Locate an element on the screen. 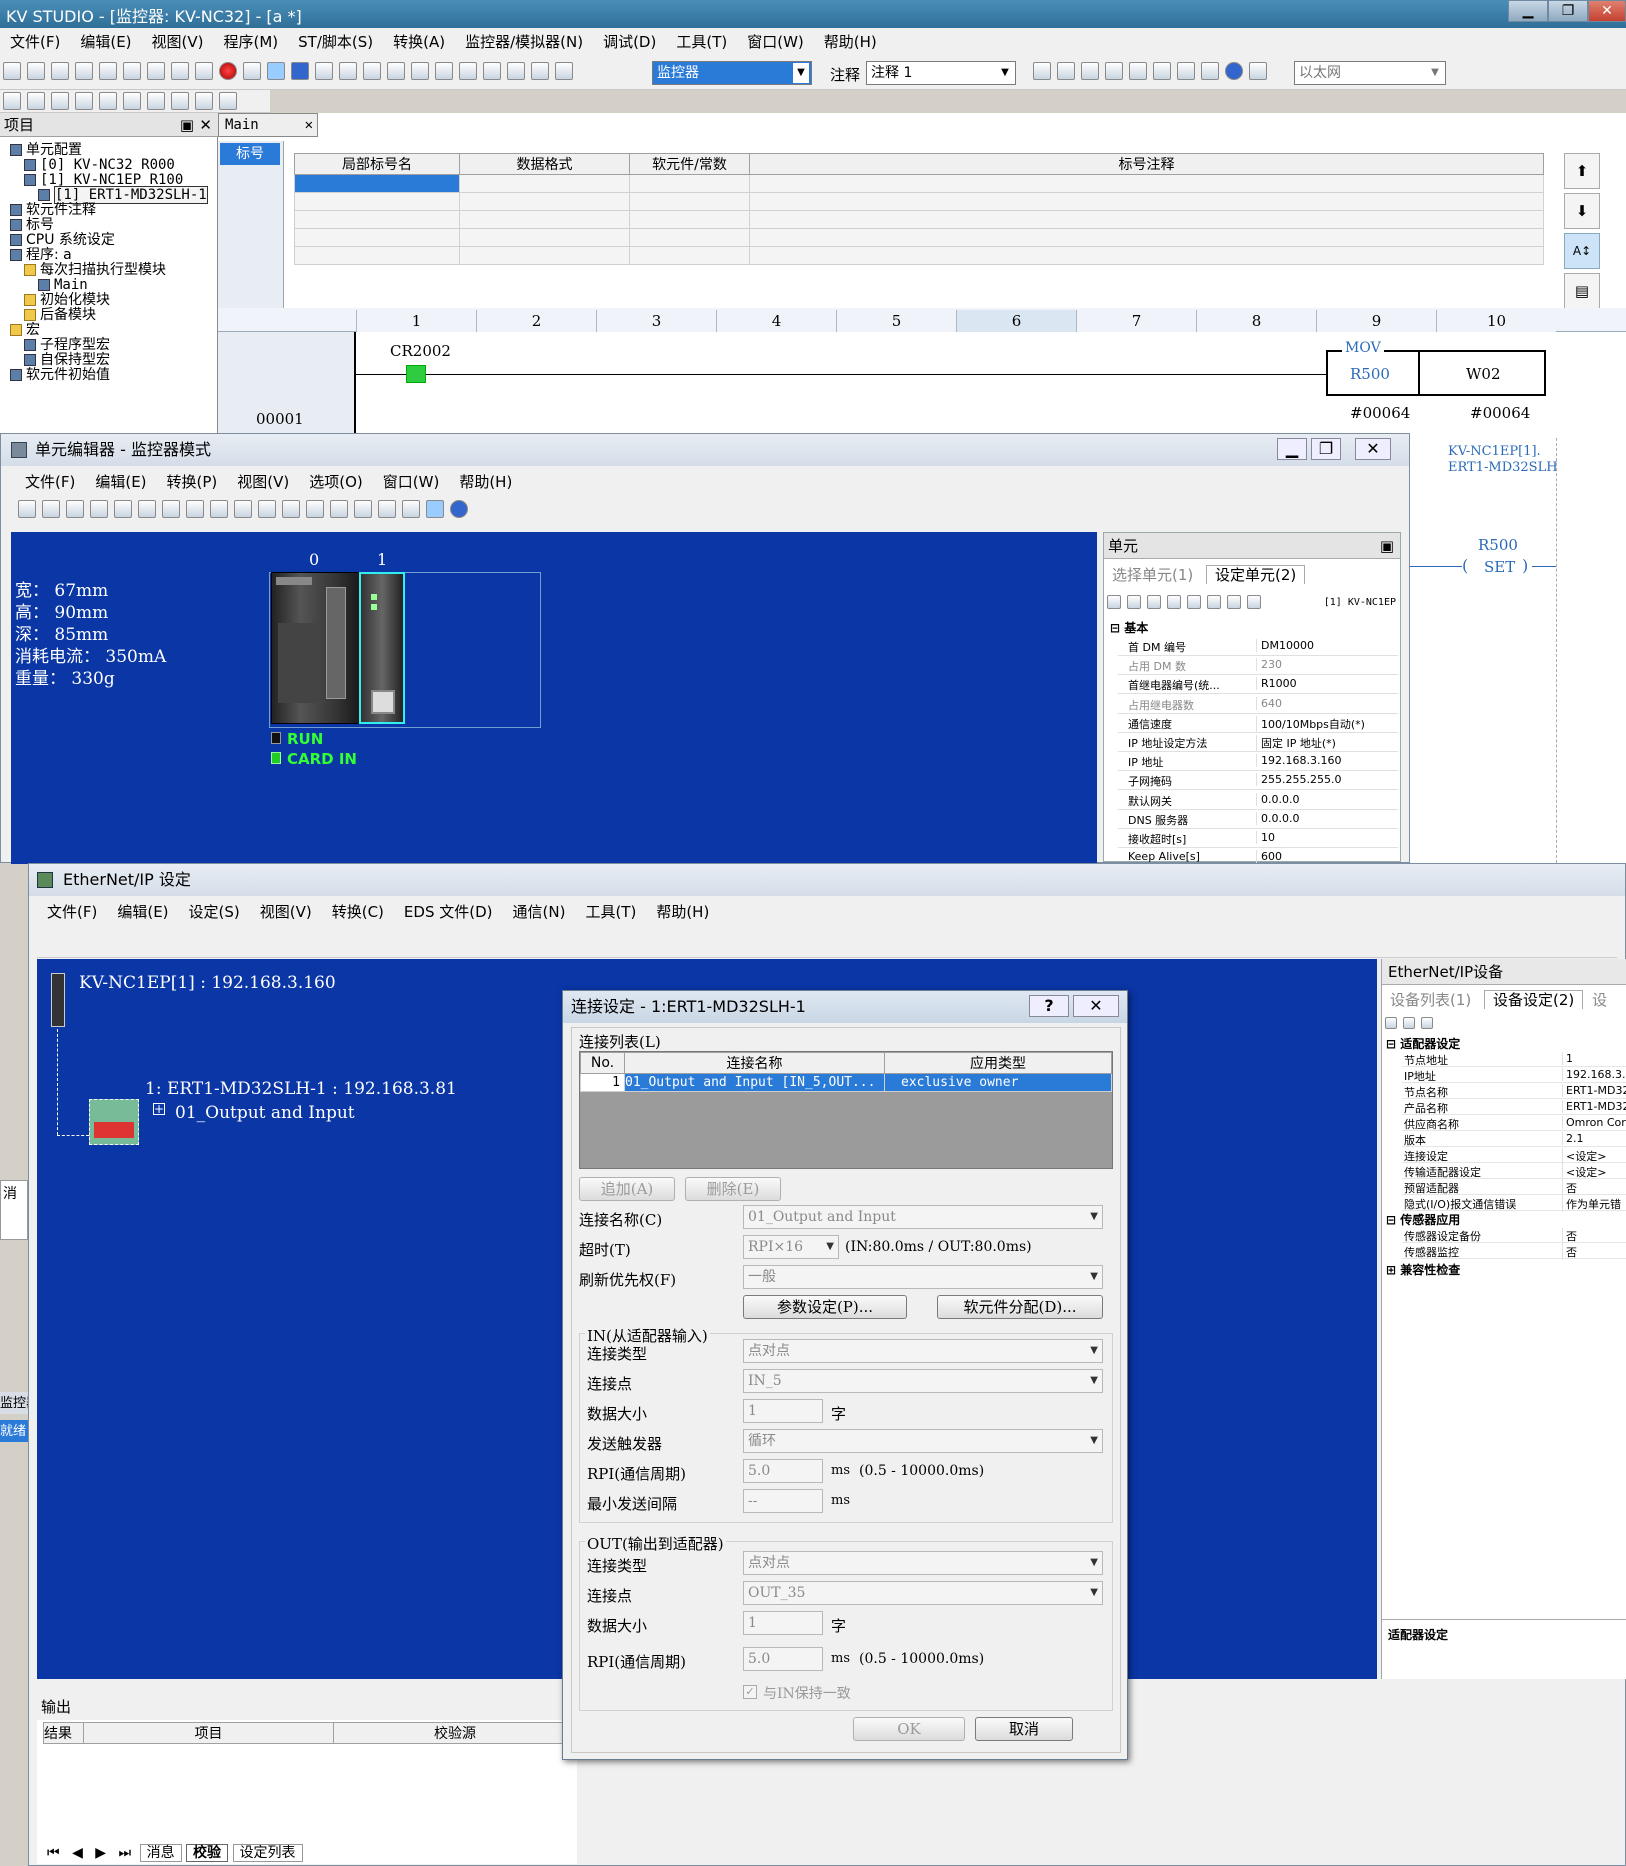  trigger-select: 循环 ▼ is located at coordinates (923, 1441).